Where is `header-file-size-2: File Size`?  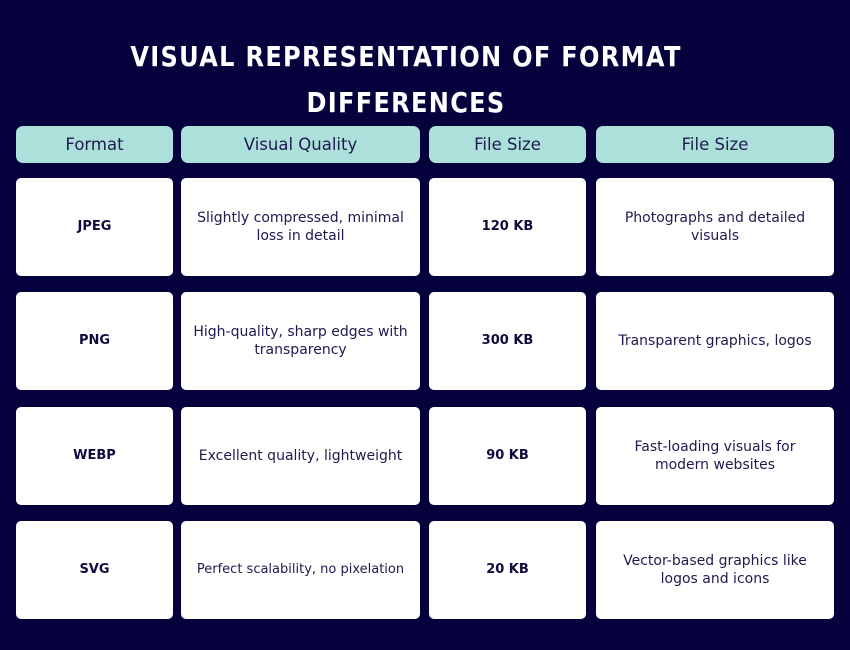 header-file-size-2: File Size is located at coordinates (715, 144).